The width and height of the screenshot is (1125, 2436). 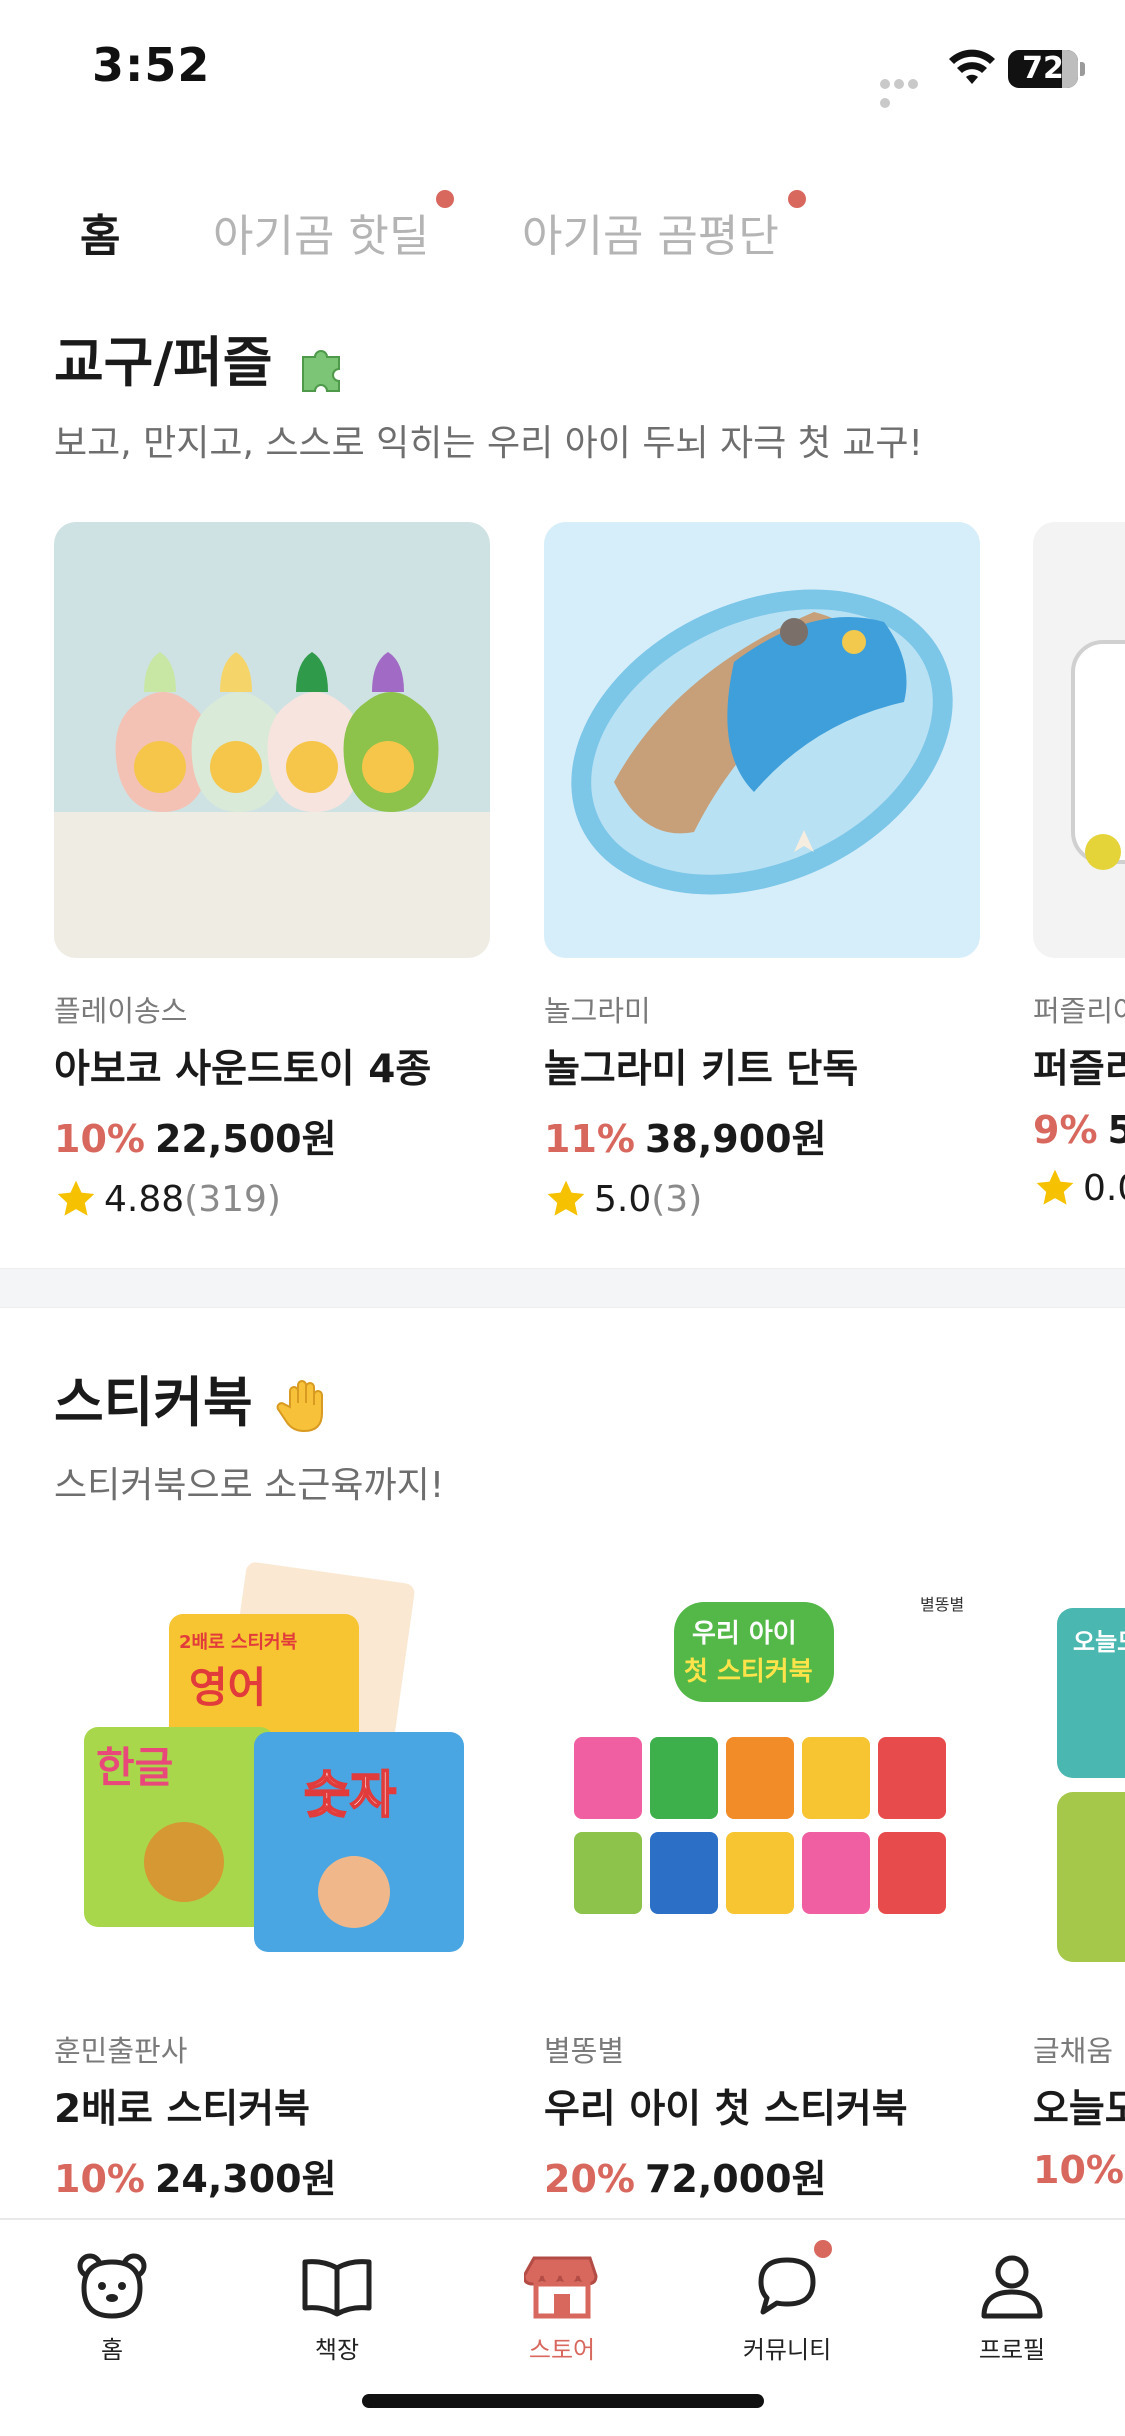 What do you see at coordinates (299, 1406) in the screenshot?
I see `raised-hand-icon` at bounding box center [299, 1406].